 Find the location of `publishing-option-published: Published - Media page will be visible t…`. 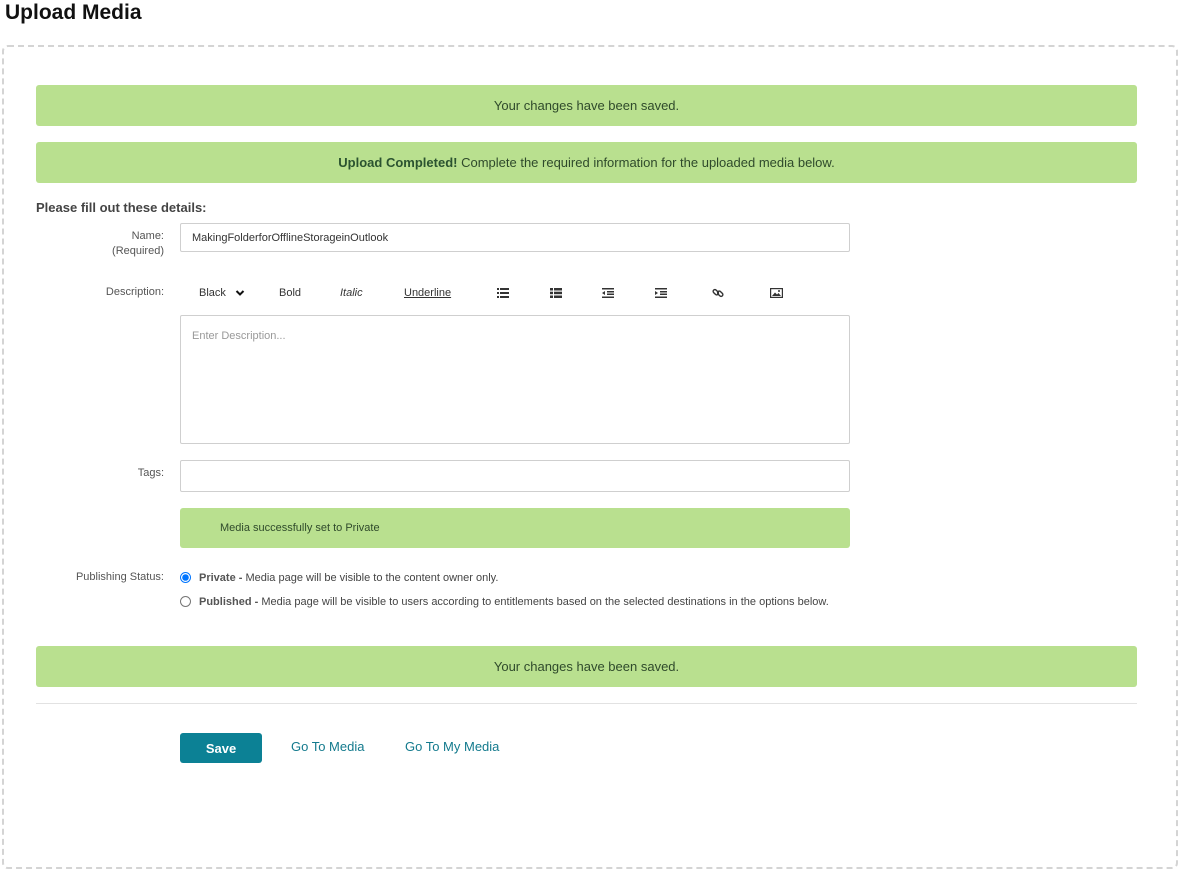

publishing-option-published: Published - Media page will be visible t… is located at coordinates (504, 602).